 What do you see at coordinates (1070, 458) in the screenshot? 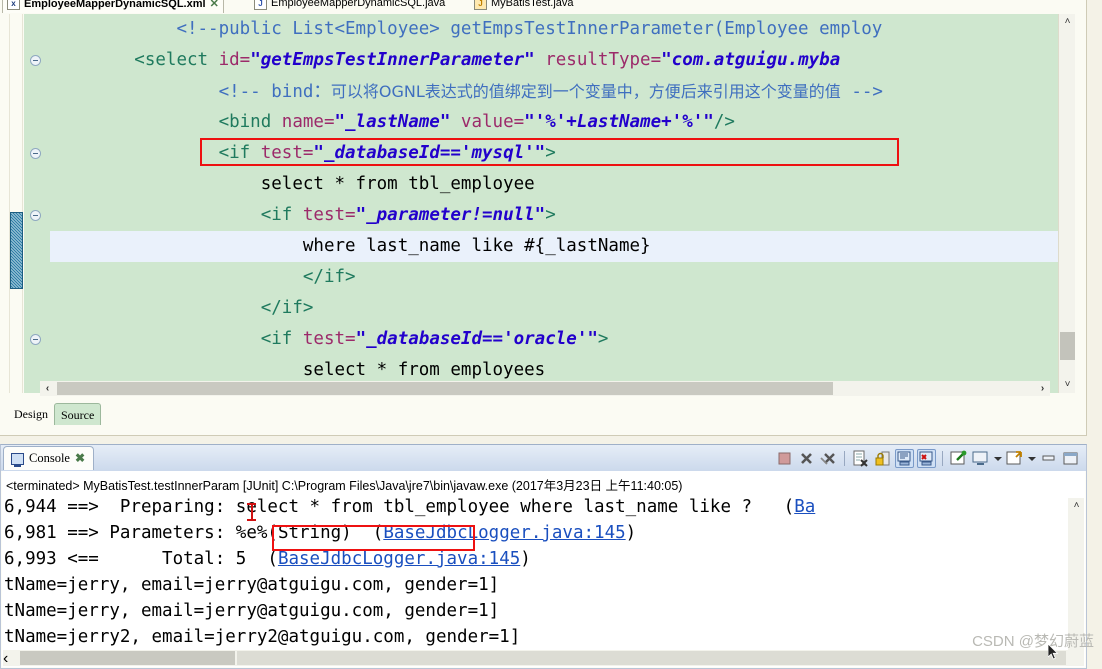
I see `maximize-icon` at bounding box center [1070, 458].